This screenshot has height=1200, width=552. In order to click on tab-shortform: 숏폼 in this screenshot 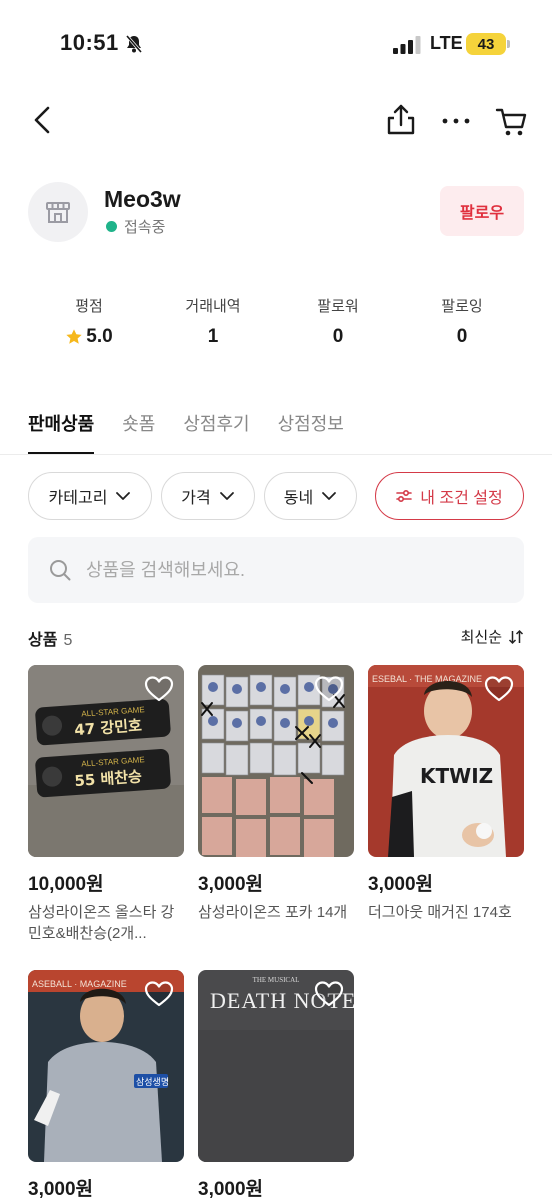, I will do `click(138, 432)`.